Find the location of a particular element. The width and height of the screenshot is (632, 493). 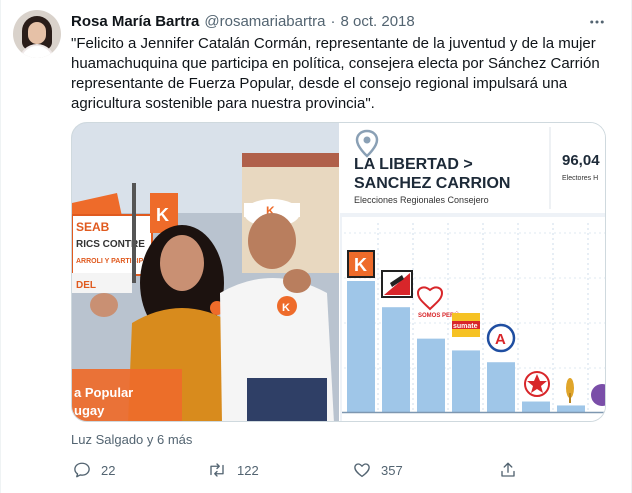

reply-icon is located at coordinates (82, 470).